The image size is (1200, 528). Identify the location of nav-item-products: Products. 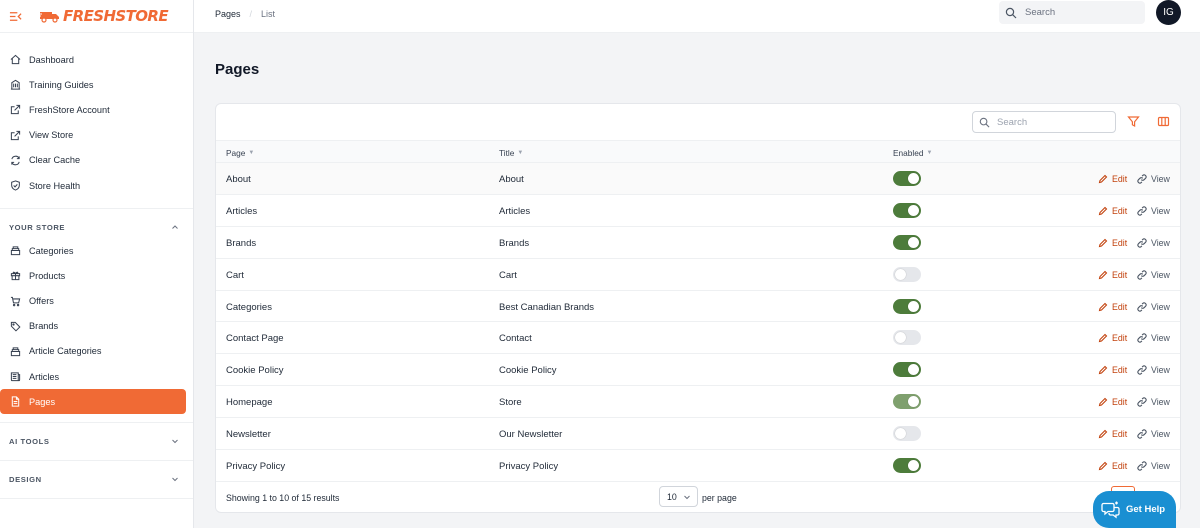
(93, 275).